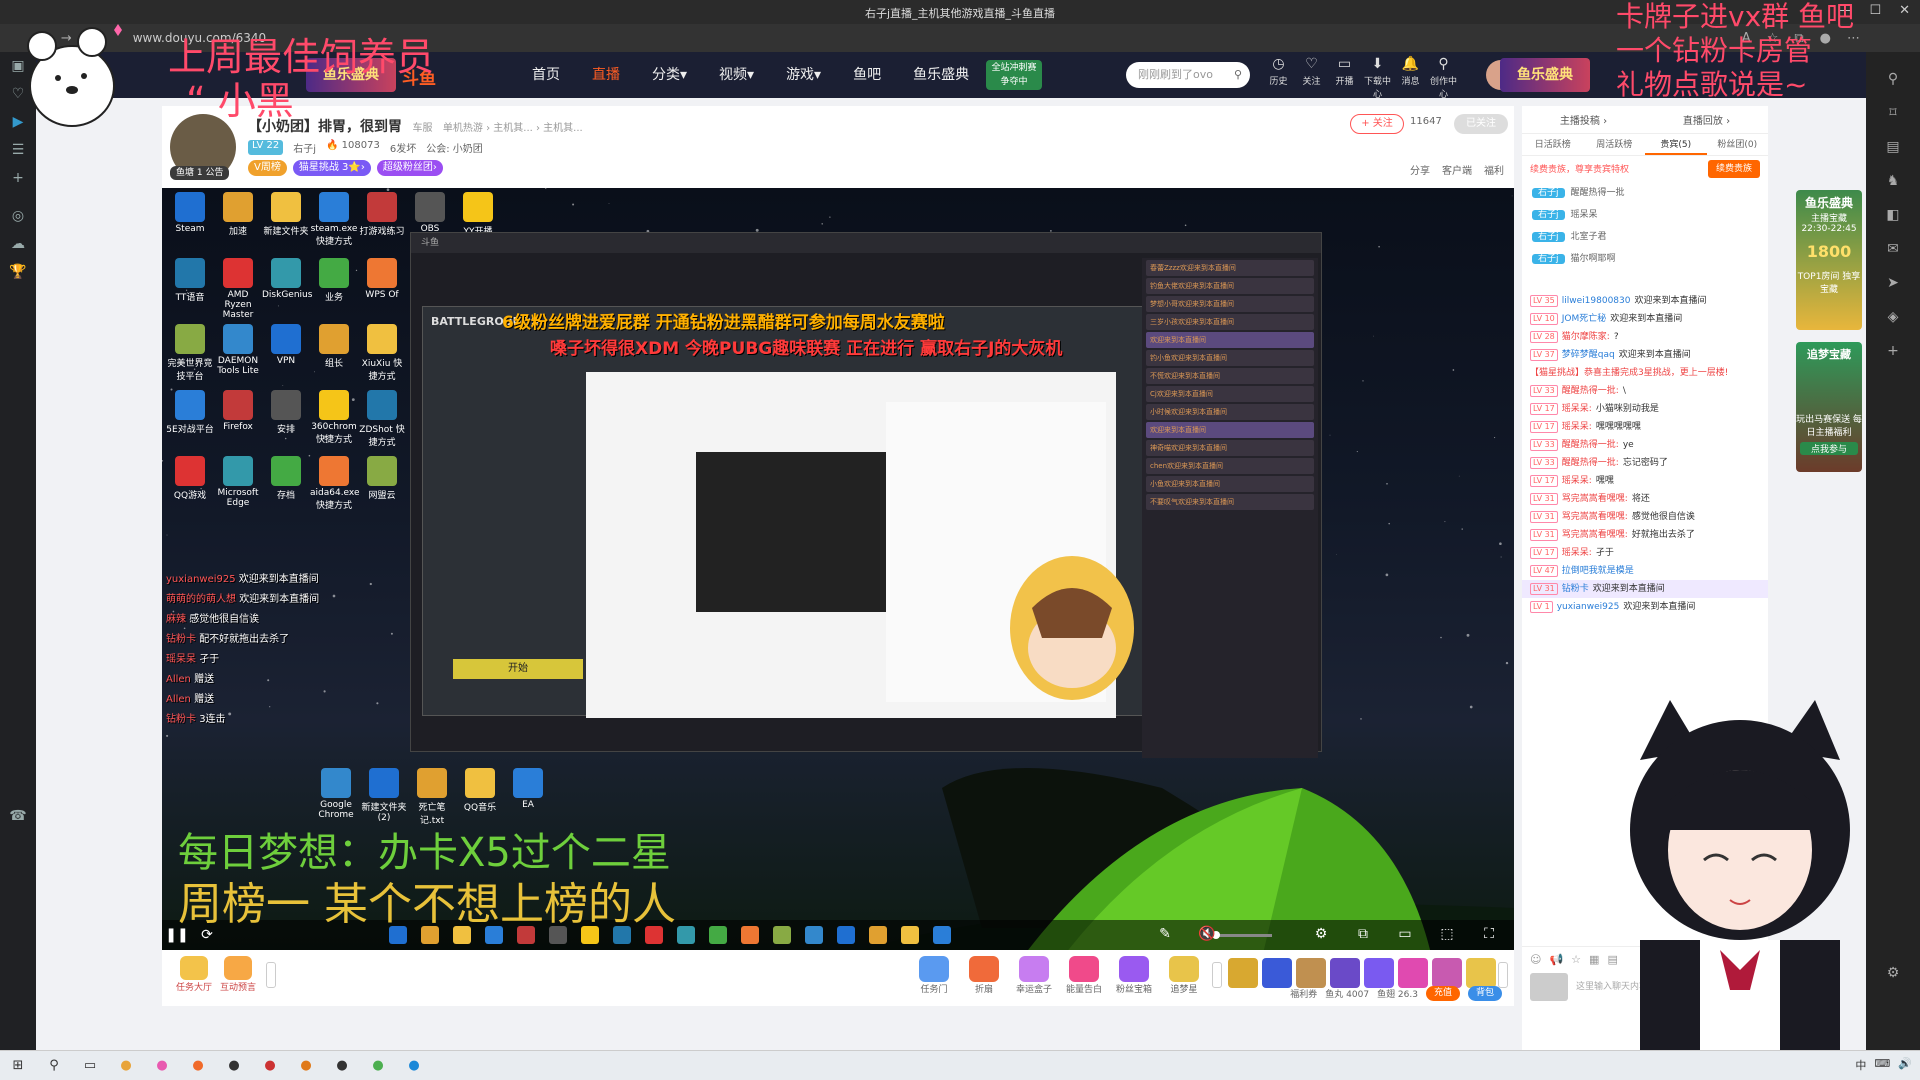  What do you see at coordinates (1584, 319) in the screenshot?
I see `chat-username: JOM死亡秘` at bounding box center [1584, 319].